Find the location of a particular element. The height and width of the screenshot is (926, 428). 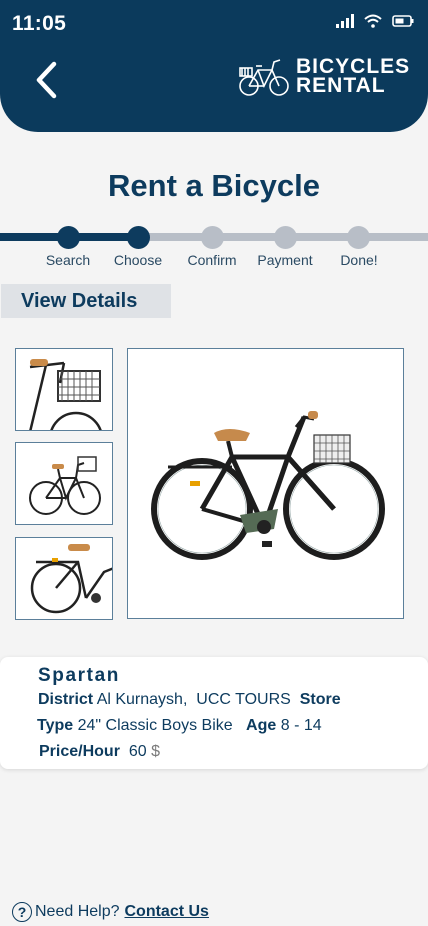

step-dot-payment is located at coordinates (285, 237).